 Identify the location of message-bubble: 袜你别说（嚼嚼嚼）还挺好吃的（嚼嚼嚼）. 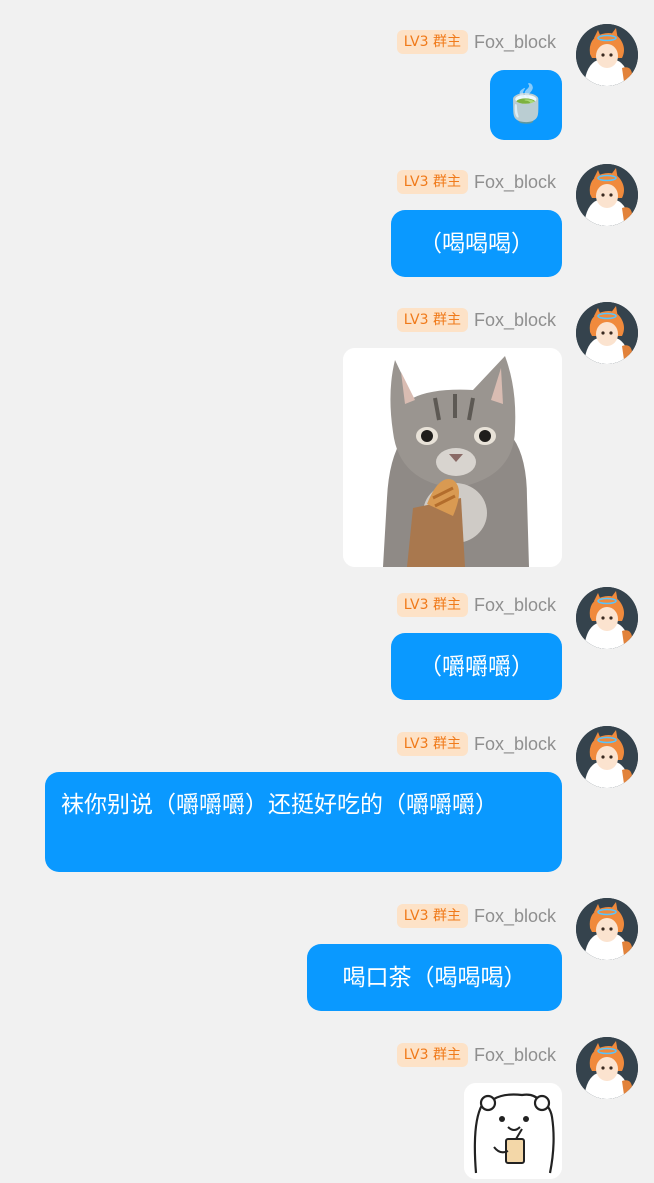
(303, 822).